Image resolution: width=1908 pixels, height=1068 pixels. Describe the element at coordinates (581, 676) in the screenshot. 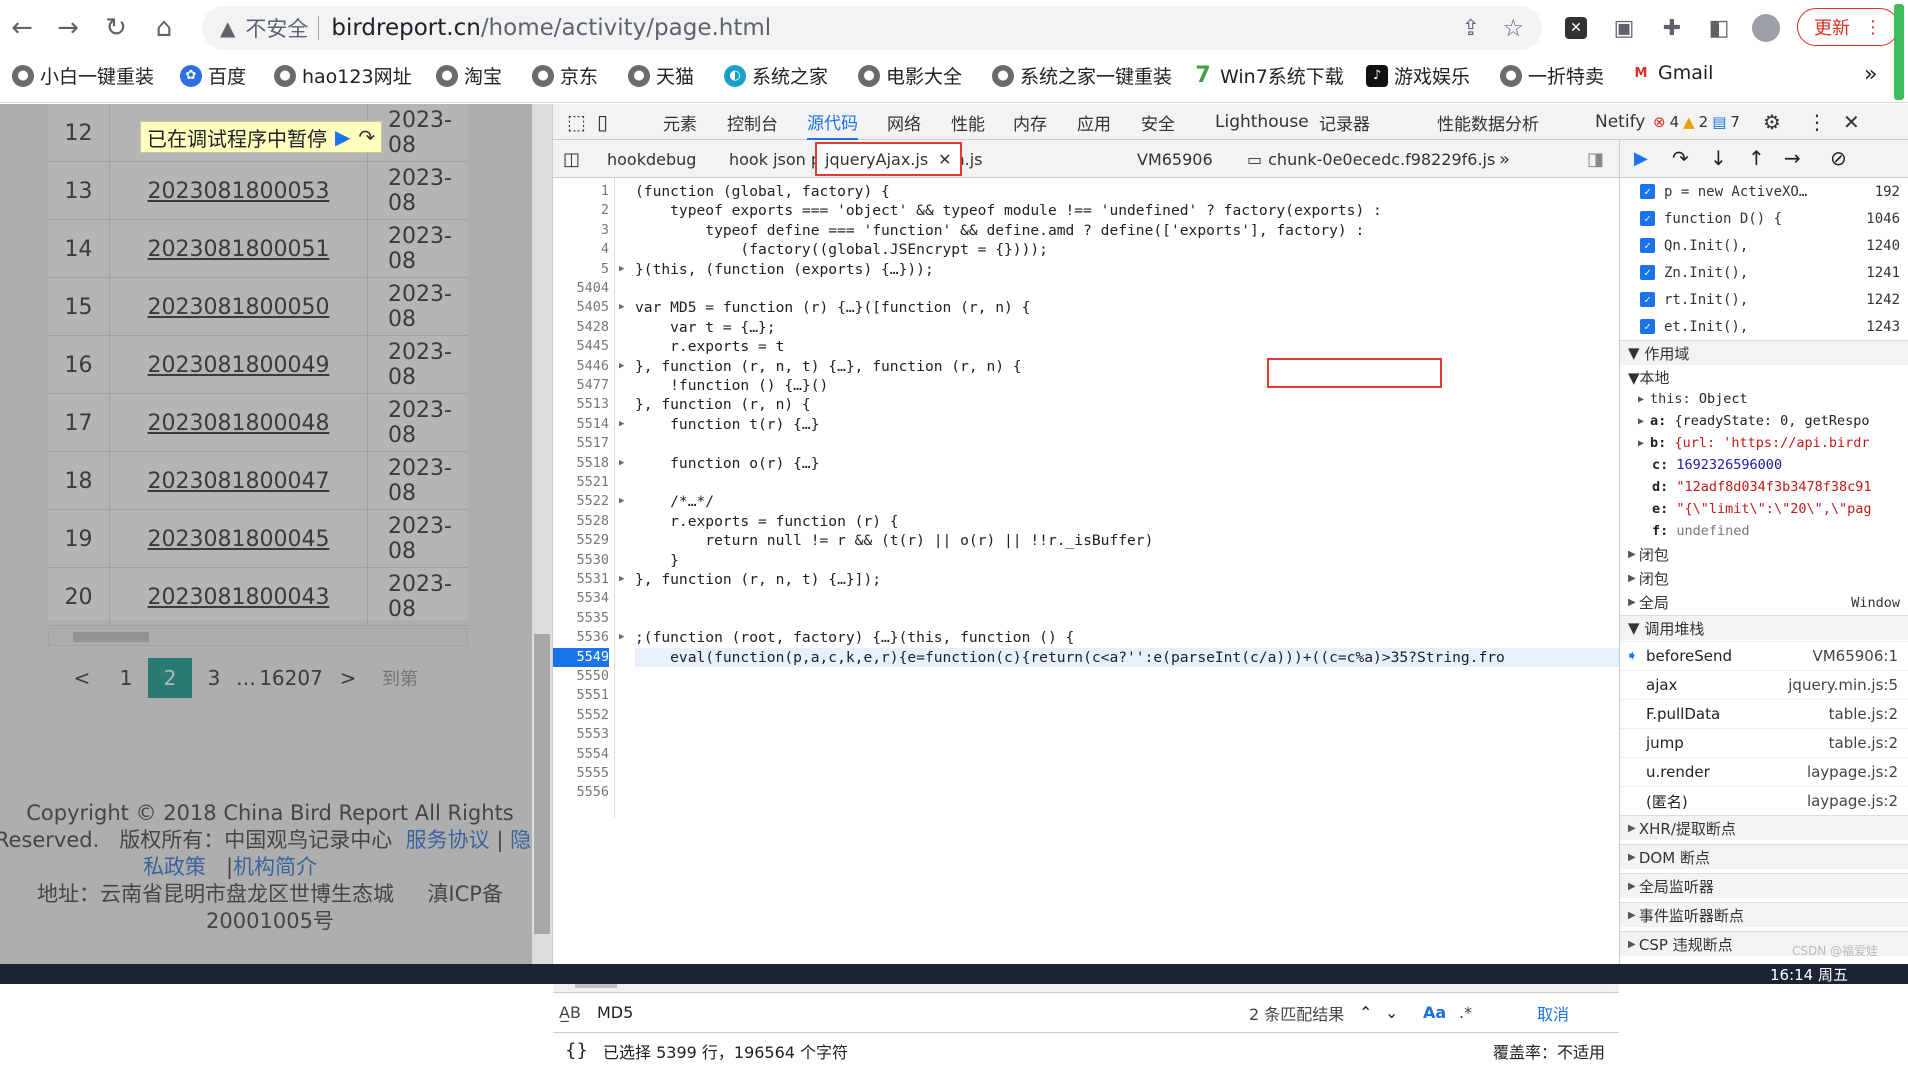

I see `line-number: 5550` at that location.